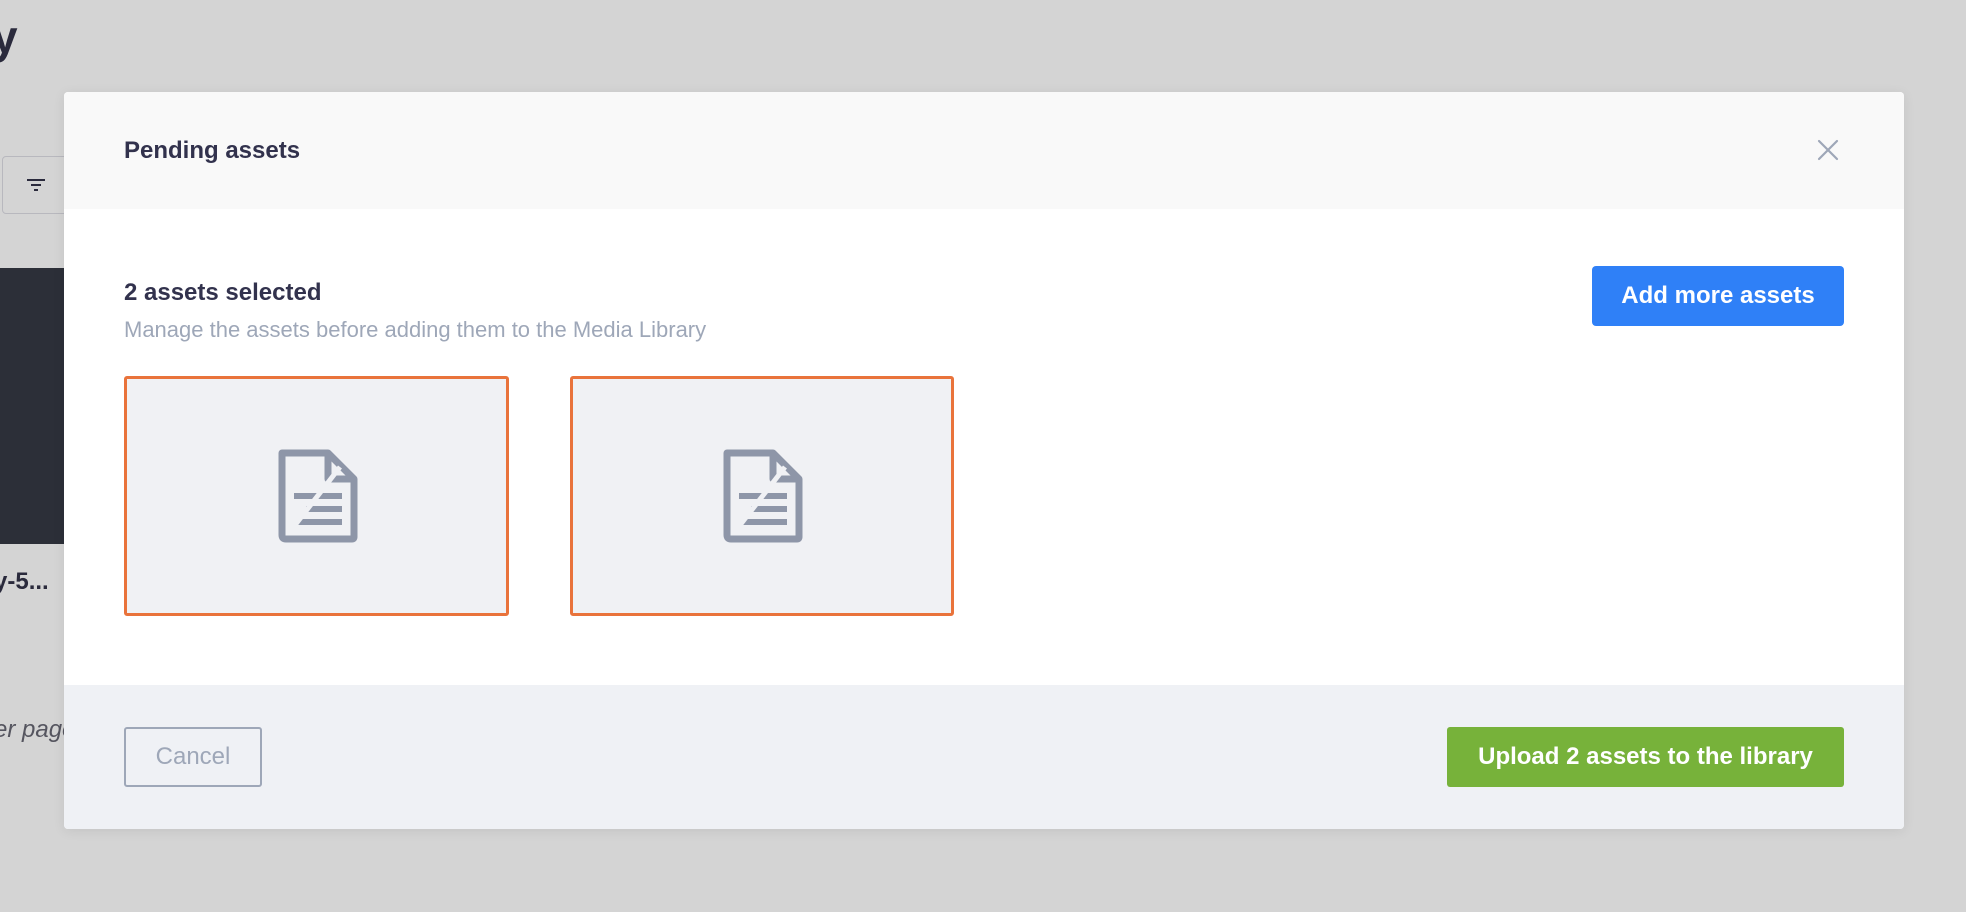 The image size is (1966, 912). Describe the element at coordinates (984, 757) in the screenshot. I see `modal-footer: Cancel Upload 2 assets to the library` at that location.